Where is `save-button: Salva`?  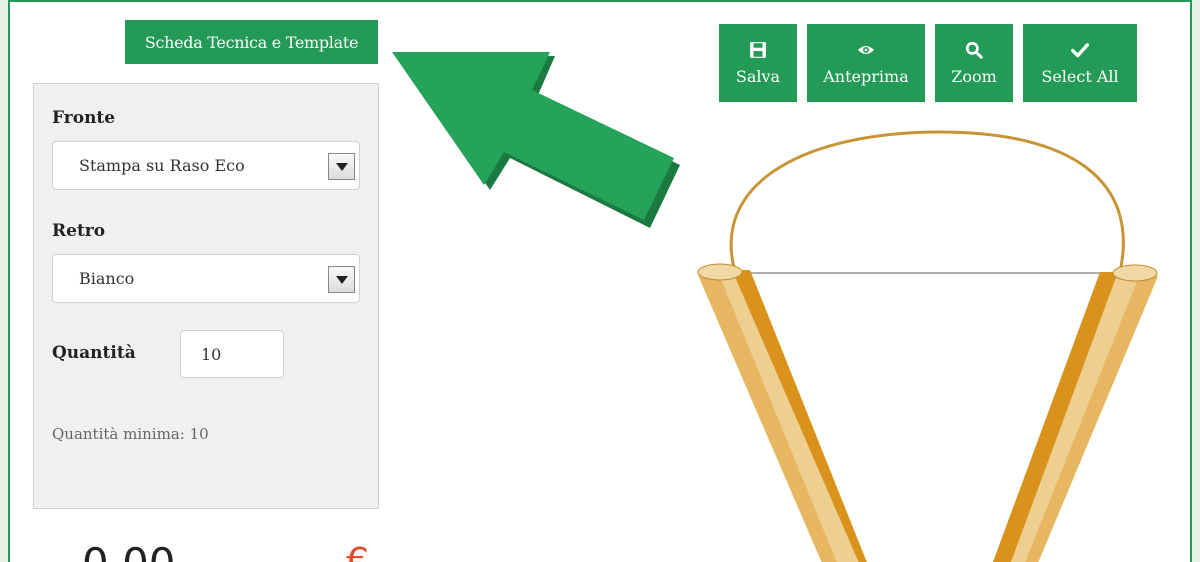 save-button: Salva is located at coordinates (758, 63).